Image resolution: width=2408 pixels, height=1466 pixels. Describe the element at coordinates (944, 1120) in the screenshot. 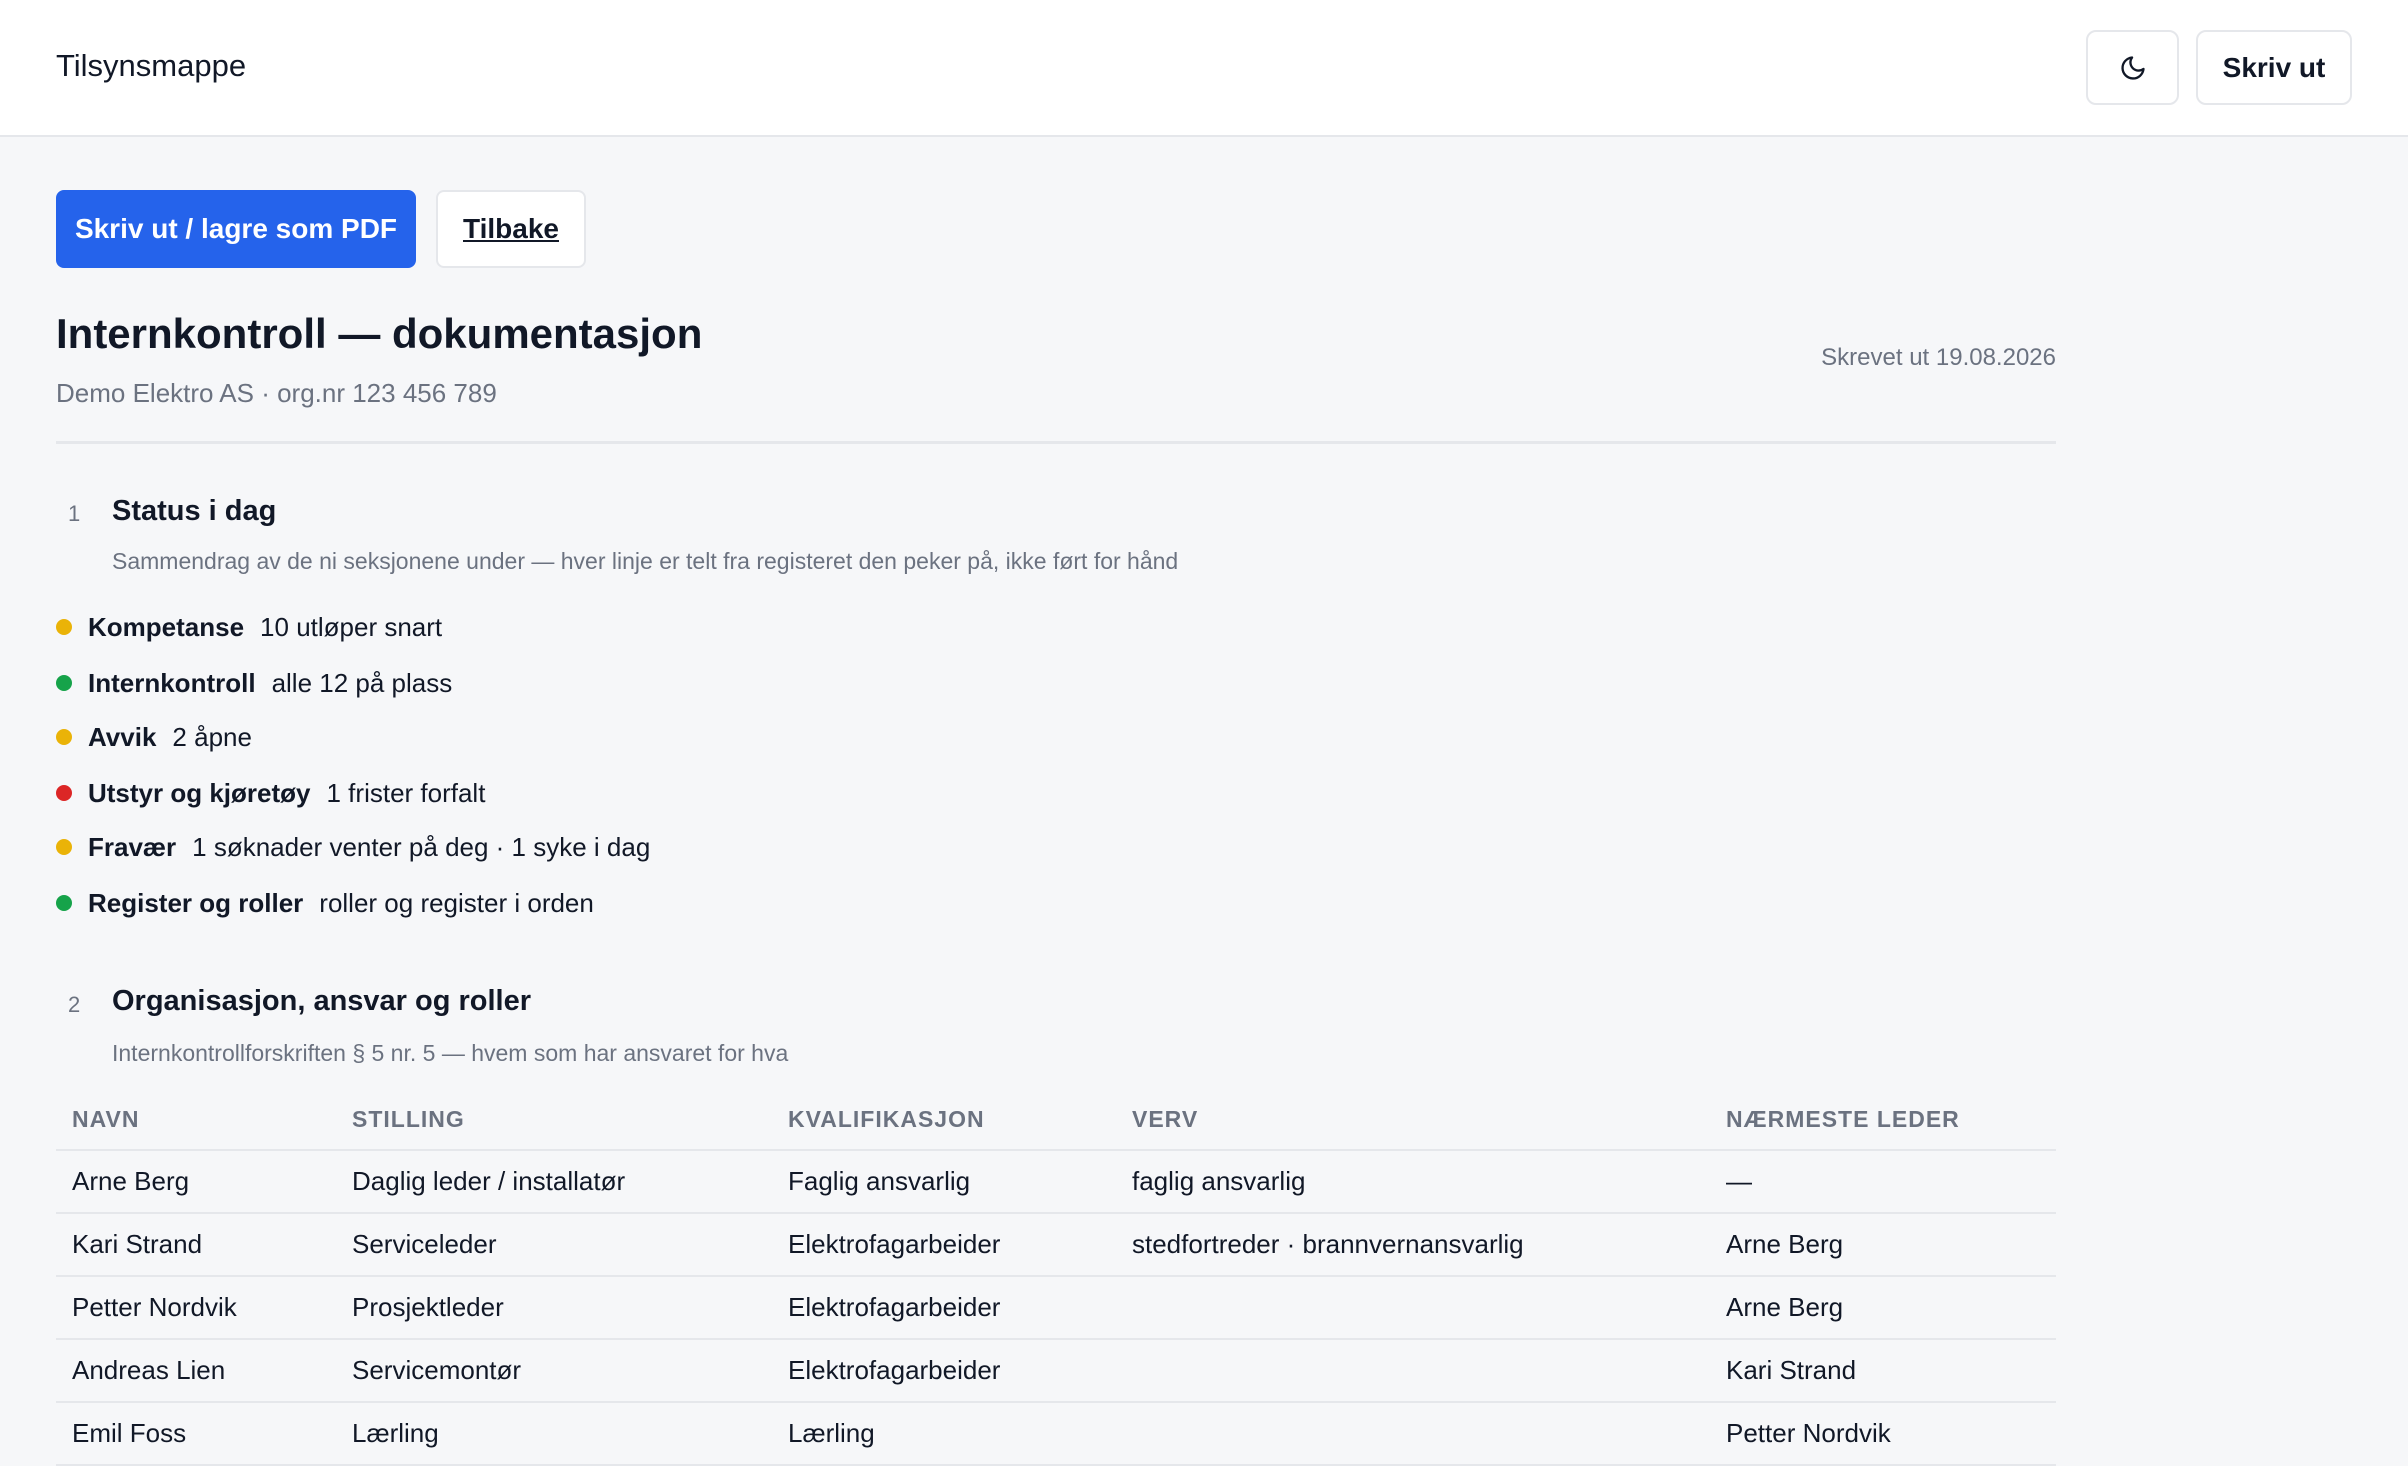

I see `column-header: KVALIFIKASJON` at that location.